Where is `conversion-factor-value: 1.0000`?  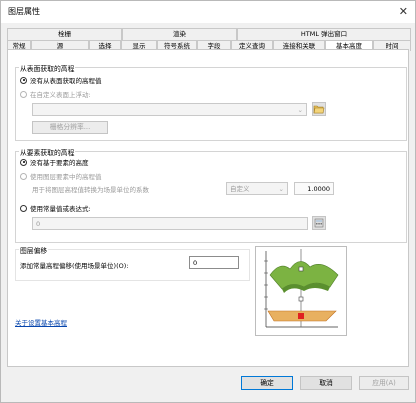
conversion-factor-value: 1.0000 is located at coordinates (318, 189).